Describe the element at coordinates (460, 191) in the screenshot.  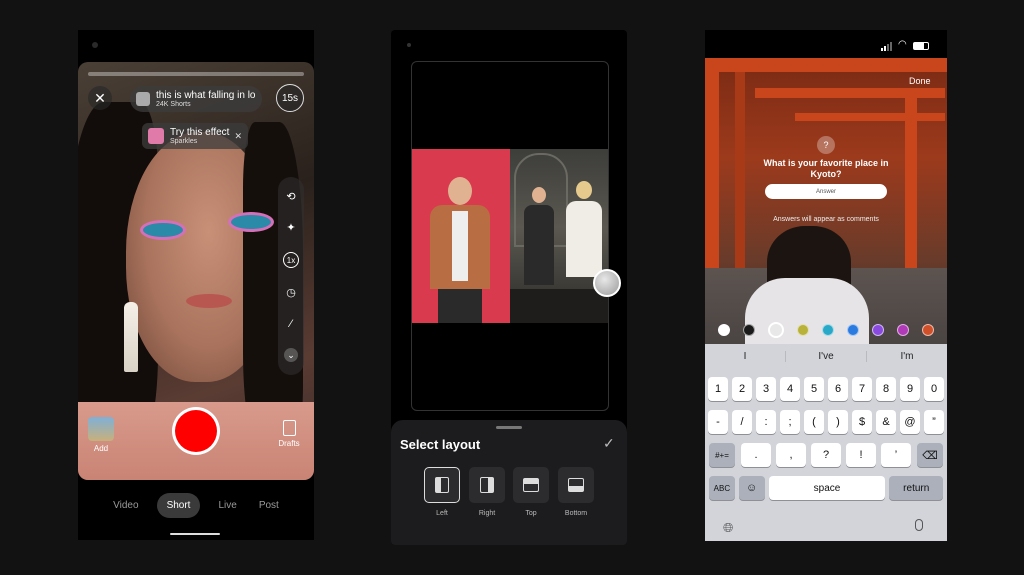
I see `preview-person-head` at that location.